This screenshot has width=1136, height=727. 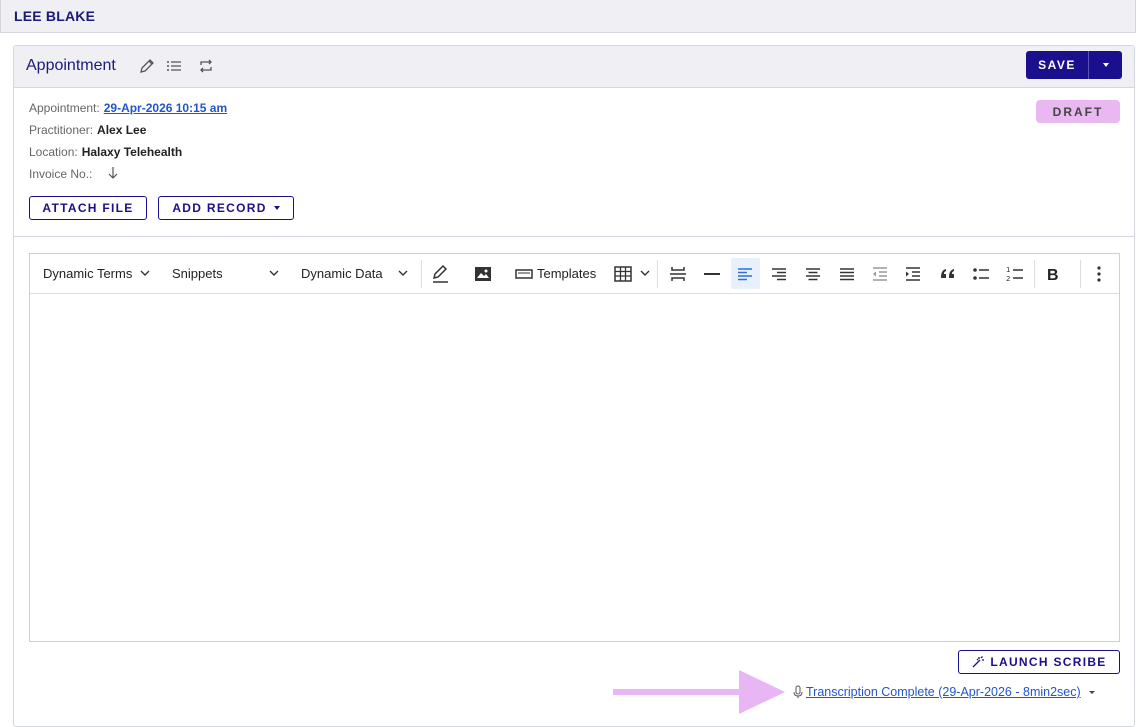 I want to click on add-record-label: ADD RECORD, so click(x=219, y=208).